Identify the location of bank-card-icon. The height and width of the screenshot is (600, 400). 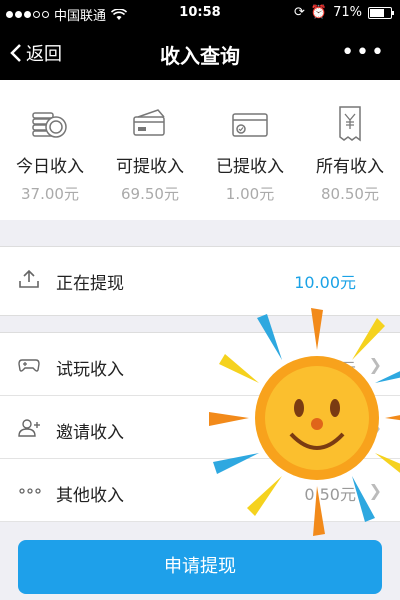
(250, 125).